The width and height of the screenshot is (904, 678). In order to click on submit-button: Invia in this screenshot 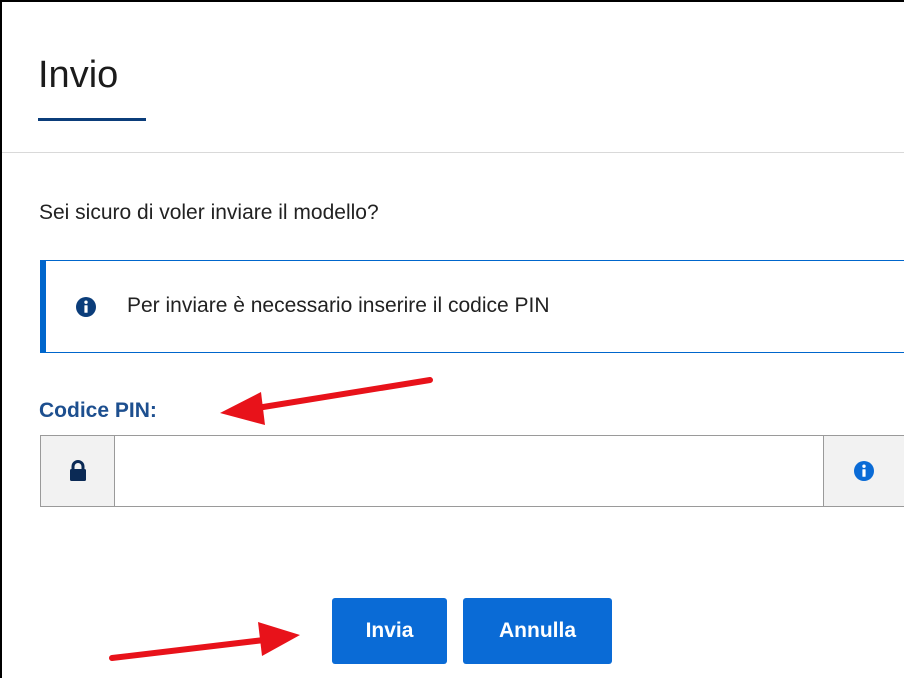, I will do `click(389, 631)`.